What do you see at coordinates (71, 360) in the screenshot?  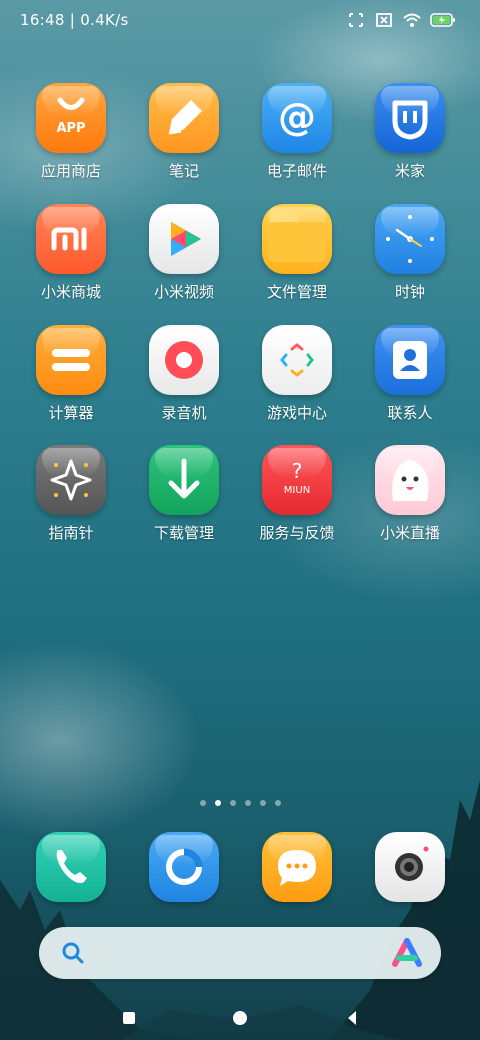 I see `calculator-icon` at bounding box center [71, 360].